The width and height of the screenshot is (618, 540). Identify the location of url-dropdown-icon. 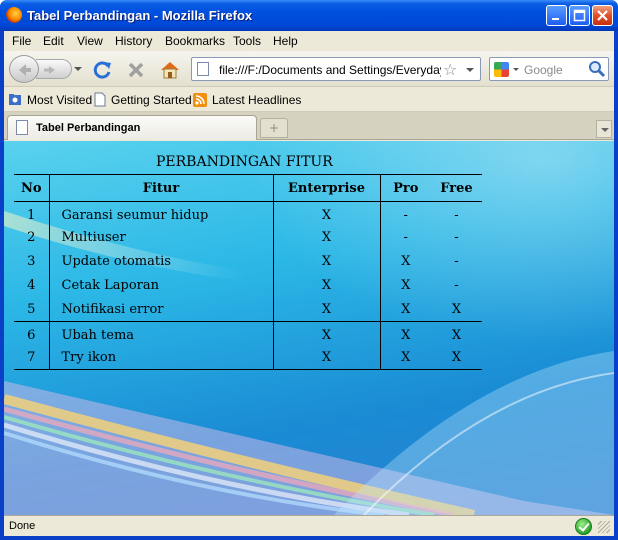
(470, 70).